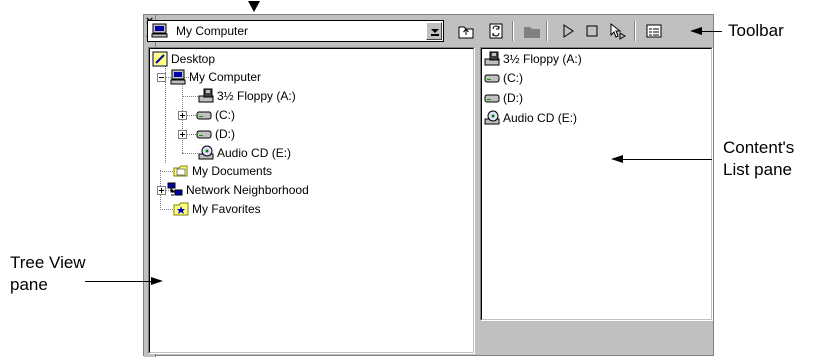  Describe the element at coordinates (617, 31) in the screenshot. I see `pointer-icon` at that location.